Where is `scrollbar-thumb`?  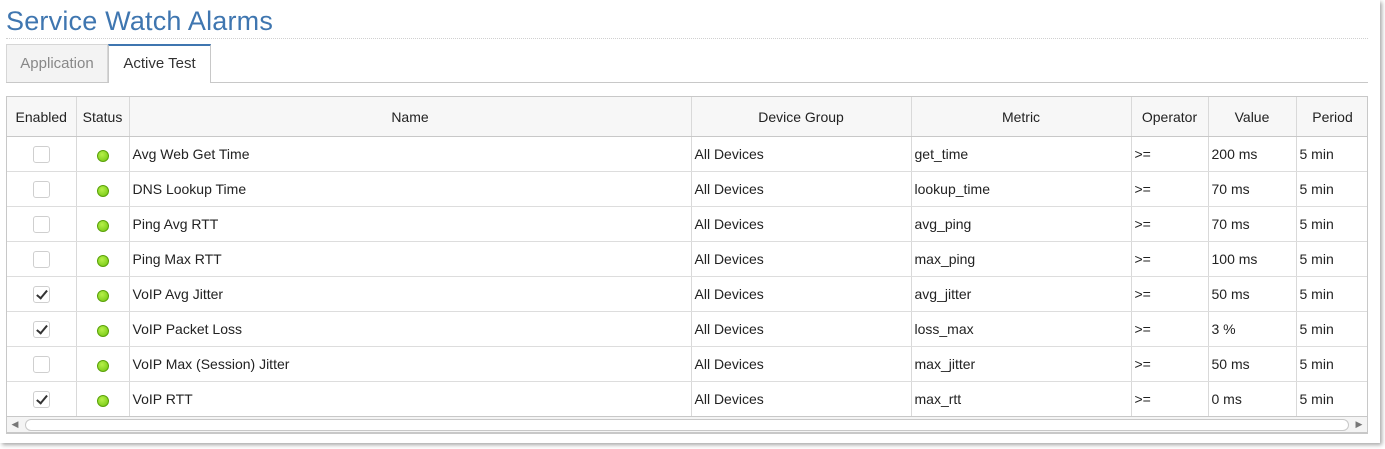
scrollbar-thumb is located at coordinates (687, 425).